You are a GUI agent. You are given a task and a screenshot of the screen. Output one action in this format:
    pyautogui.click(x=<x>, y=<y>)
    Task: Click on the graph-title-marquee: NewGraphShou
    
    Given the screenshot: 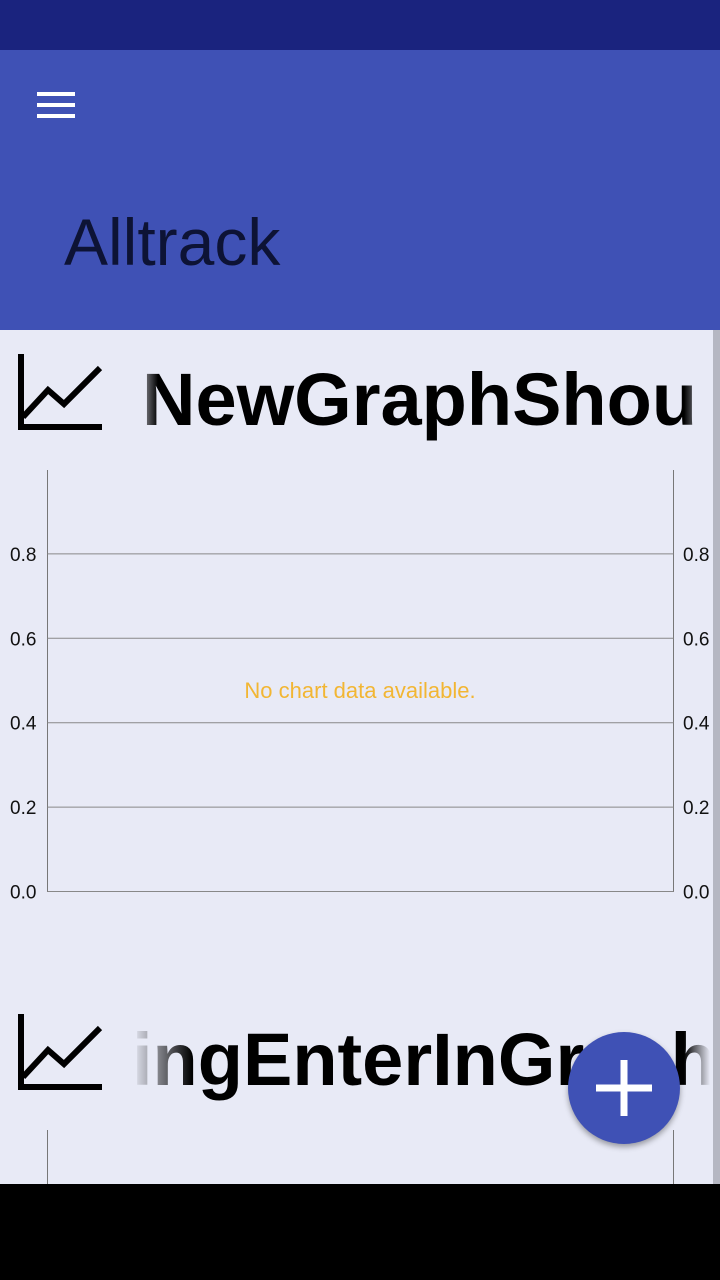 What is the action you would take?
    pyautogui.click(x=421, y=400)
    